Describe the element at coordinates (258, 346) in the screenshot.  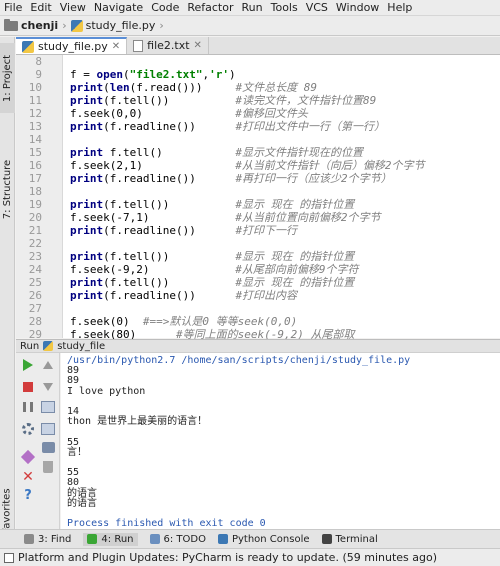
I see `run-panel-header: Run study_file` at that location.